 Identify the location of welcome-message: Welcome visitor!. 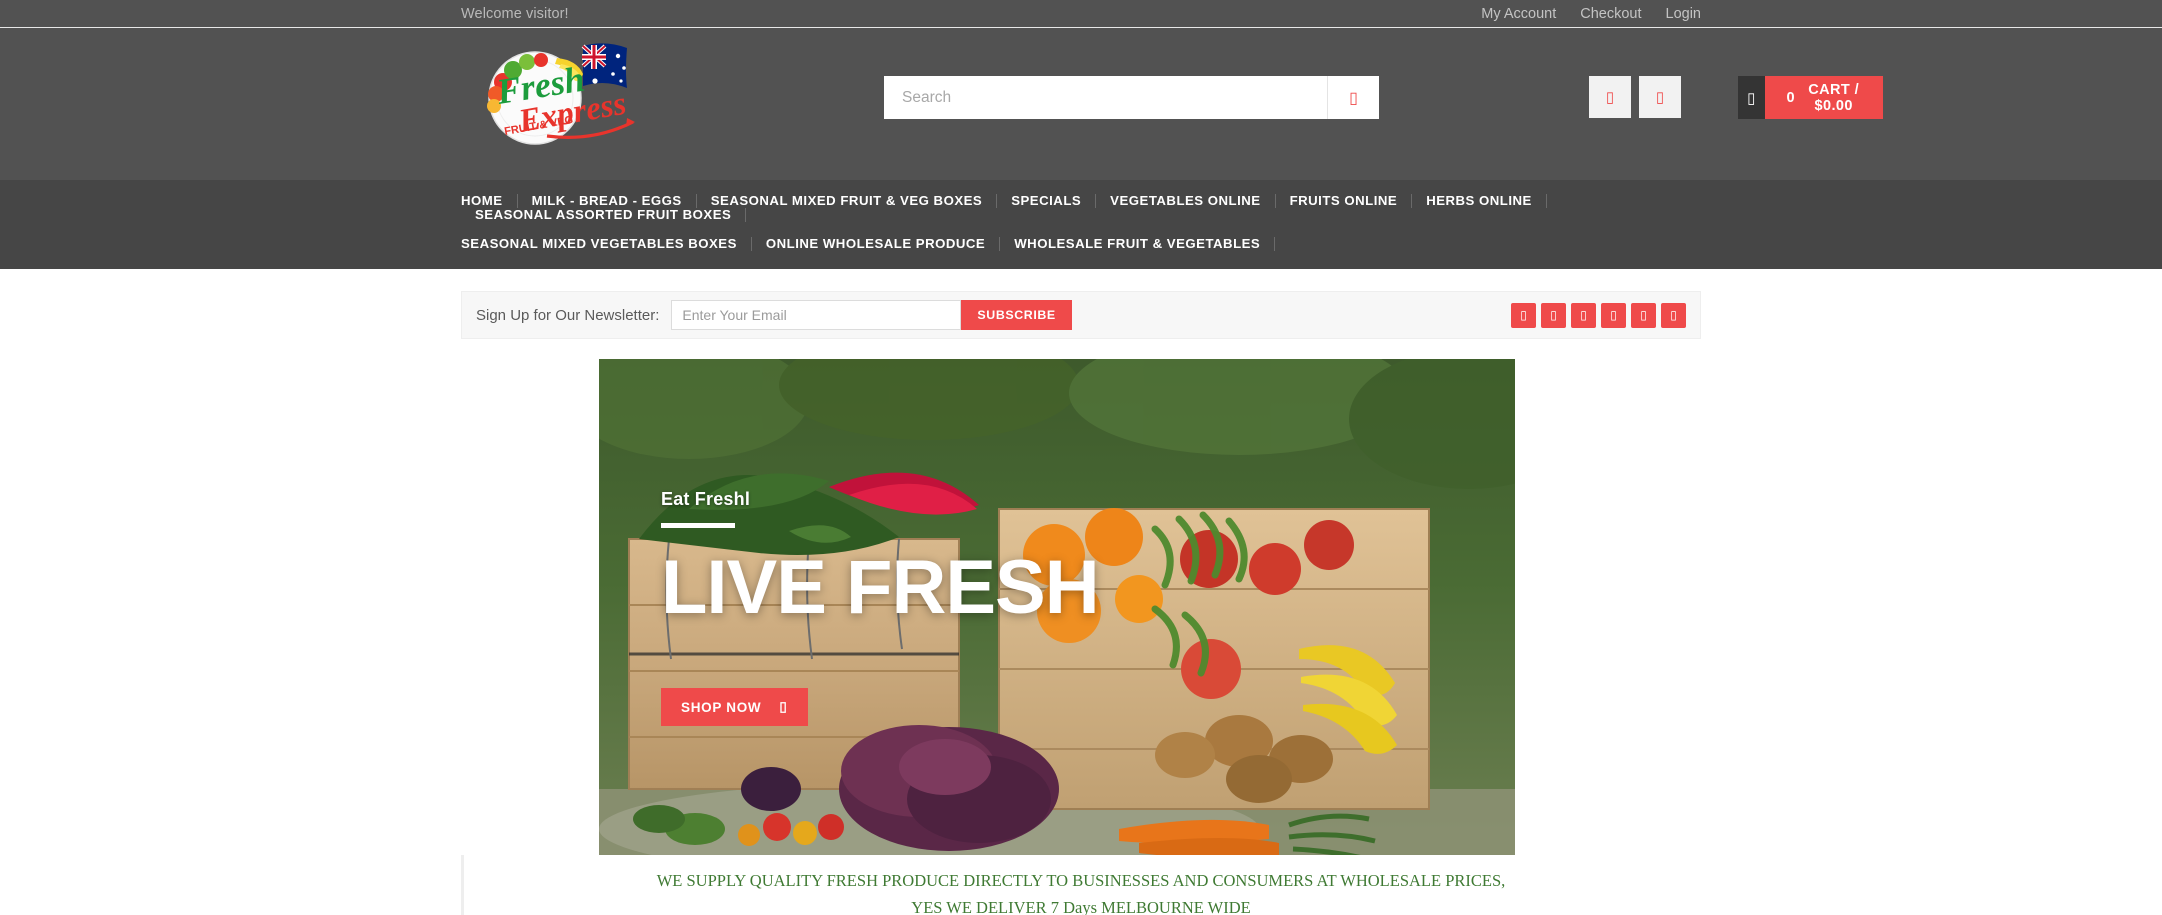
(515, 13).